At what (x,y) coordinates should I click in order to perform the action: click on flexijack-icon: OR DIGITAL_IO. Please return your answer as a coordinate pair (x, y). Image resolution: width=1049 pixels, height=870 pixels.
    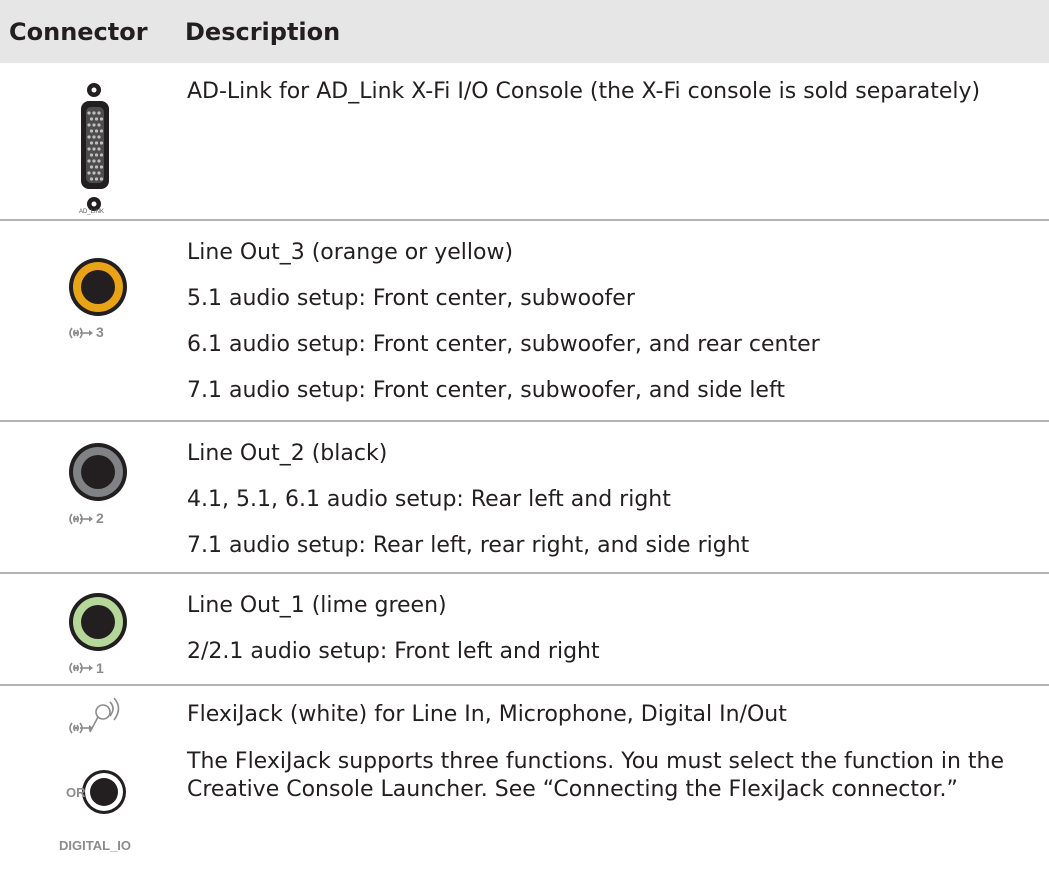
    Looking at the image, I should click on (92, 776).